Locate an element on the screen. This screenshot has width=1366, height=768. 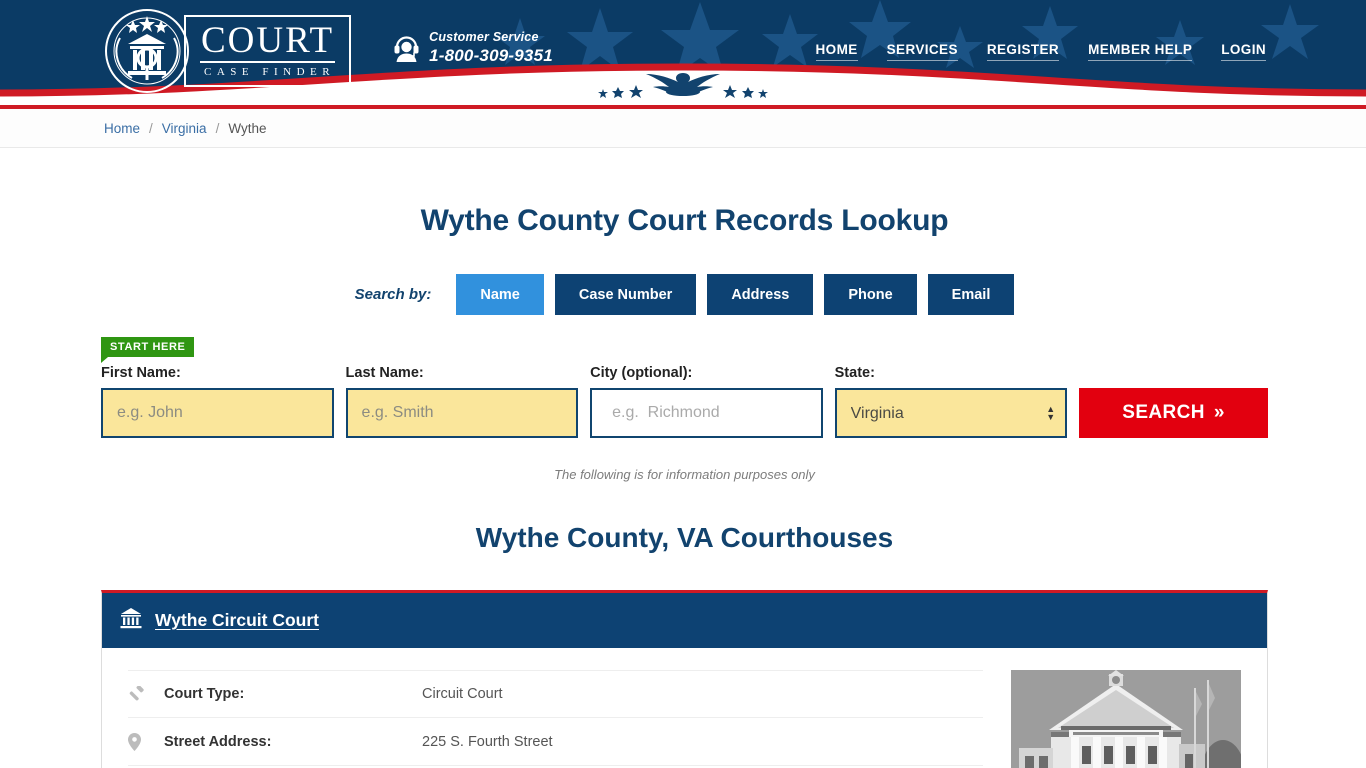
tab-phone: Phone is located at coordinates (870, 294).